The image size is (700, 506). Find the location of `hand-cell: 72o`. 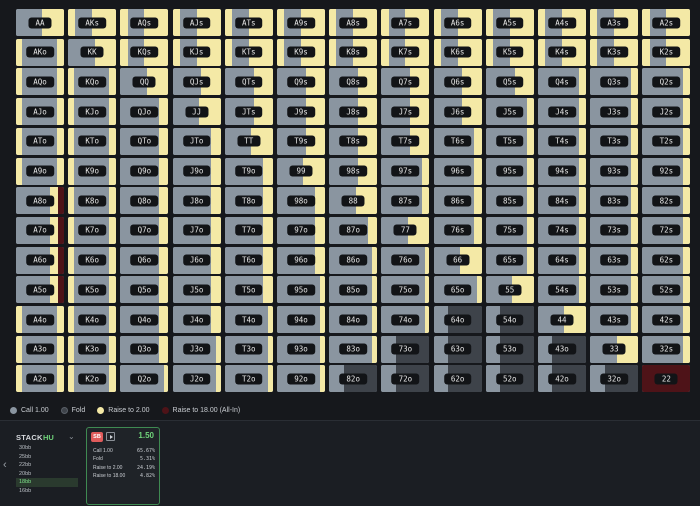

hand-cell: 72o is located at coordinates (405, 379).